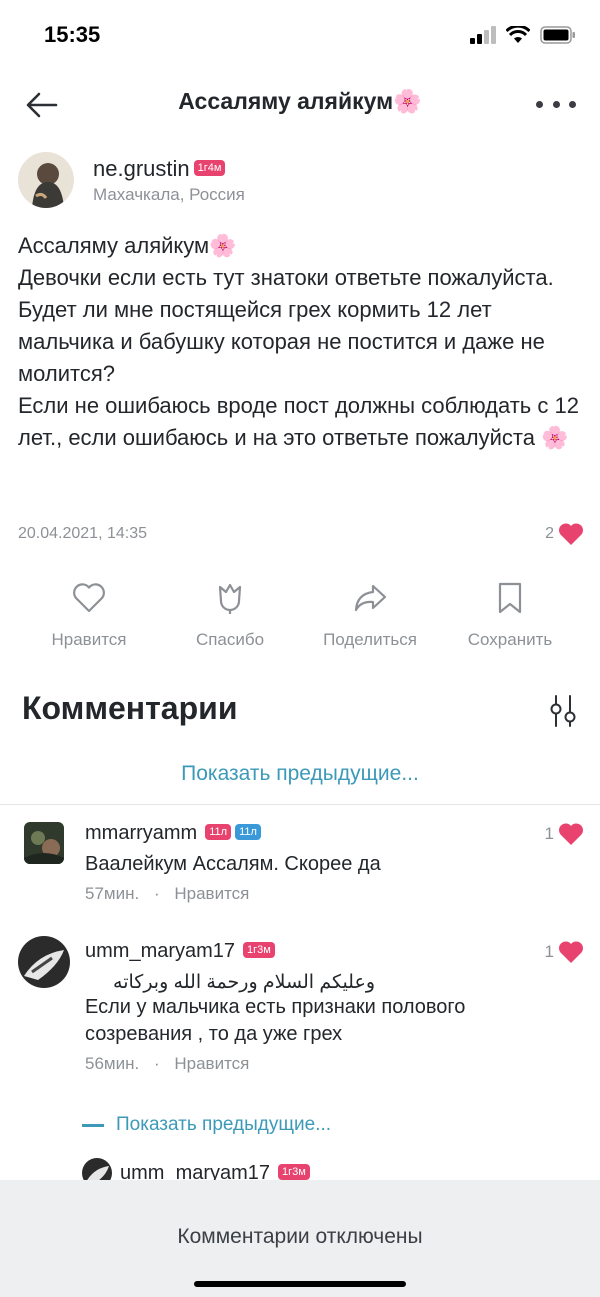 This screenshot has height=1297, width=600. Describe the element at coordinates (300, 1284) in the screenshot. I see `home-indicator` at that location.